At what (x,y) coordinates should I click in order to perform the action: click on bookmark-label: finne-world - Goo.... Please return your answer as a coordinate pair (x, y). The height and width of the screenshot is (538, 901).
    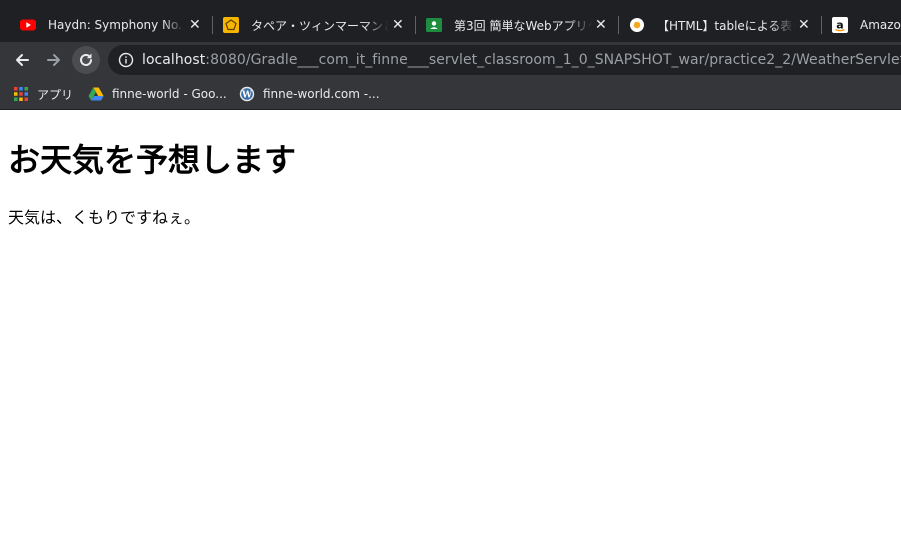
    Looking at the image, I should click on (169, 94).